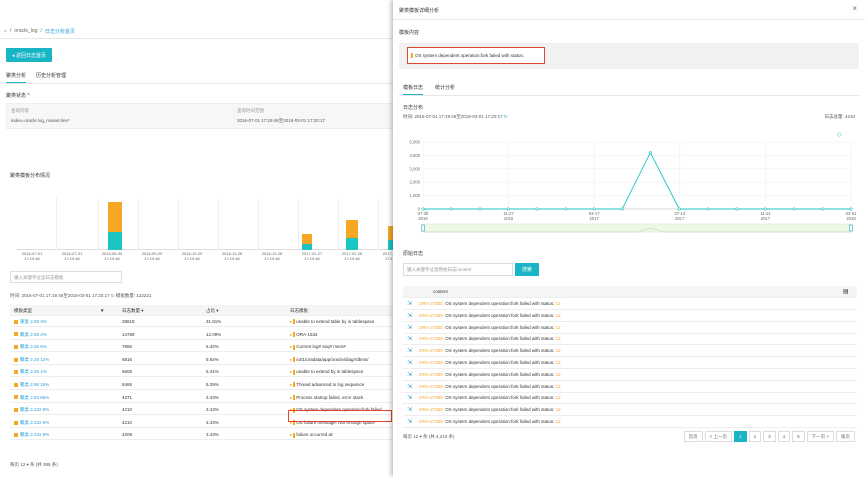  What do you see at coordinates (33, 346) in the screenshot?
I see `template-type: 聚类 2.25 5%` at bounding box center [33, 346].